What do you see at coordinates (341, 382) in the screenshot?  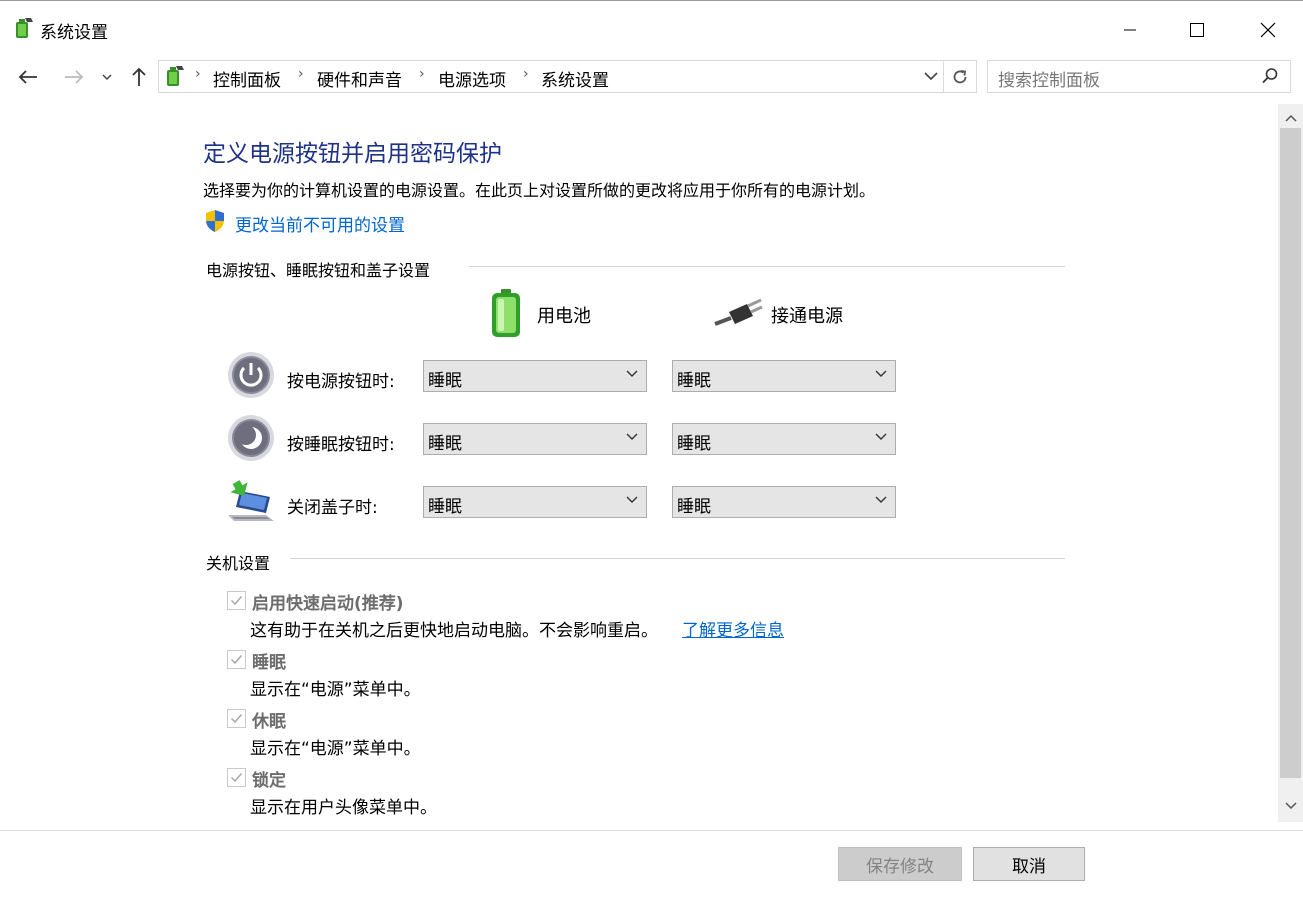 I see `power-button-label: 按电源按钮时:` at bounding box center [341, 382].